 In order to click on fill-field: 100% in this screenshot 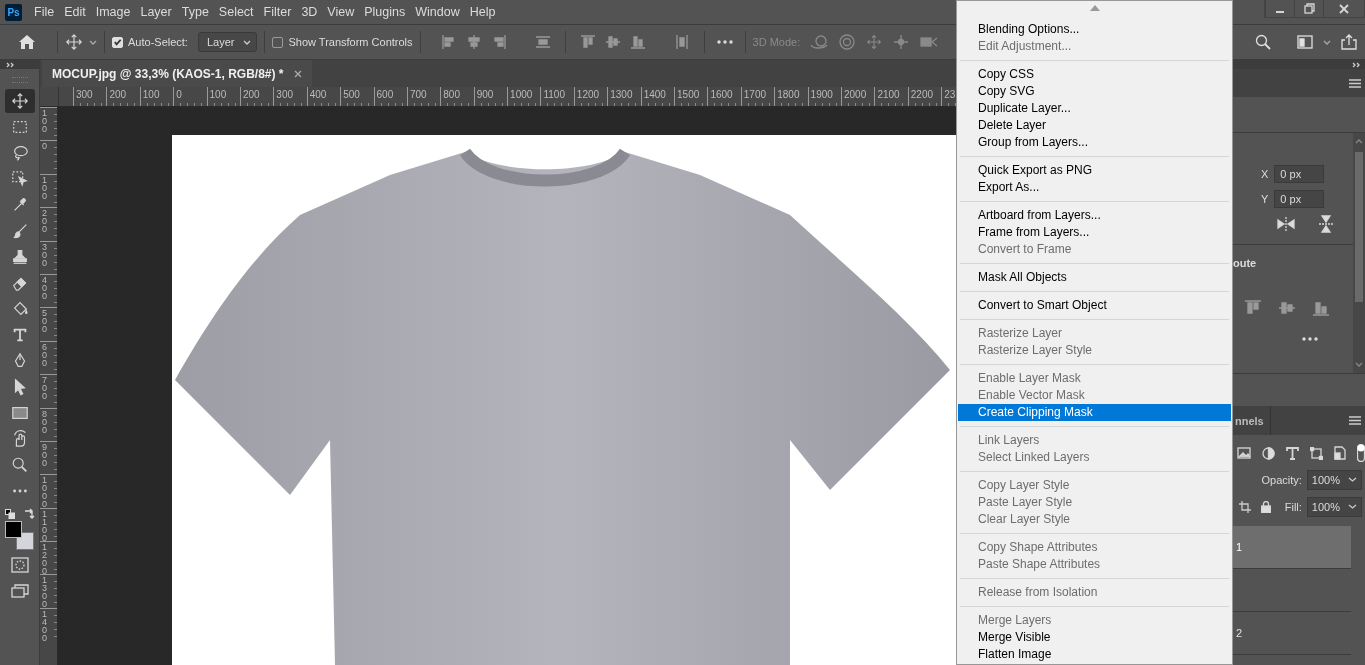, I will do `click(1334, 506)`.